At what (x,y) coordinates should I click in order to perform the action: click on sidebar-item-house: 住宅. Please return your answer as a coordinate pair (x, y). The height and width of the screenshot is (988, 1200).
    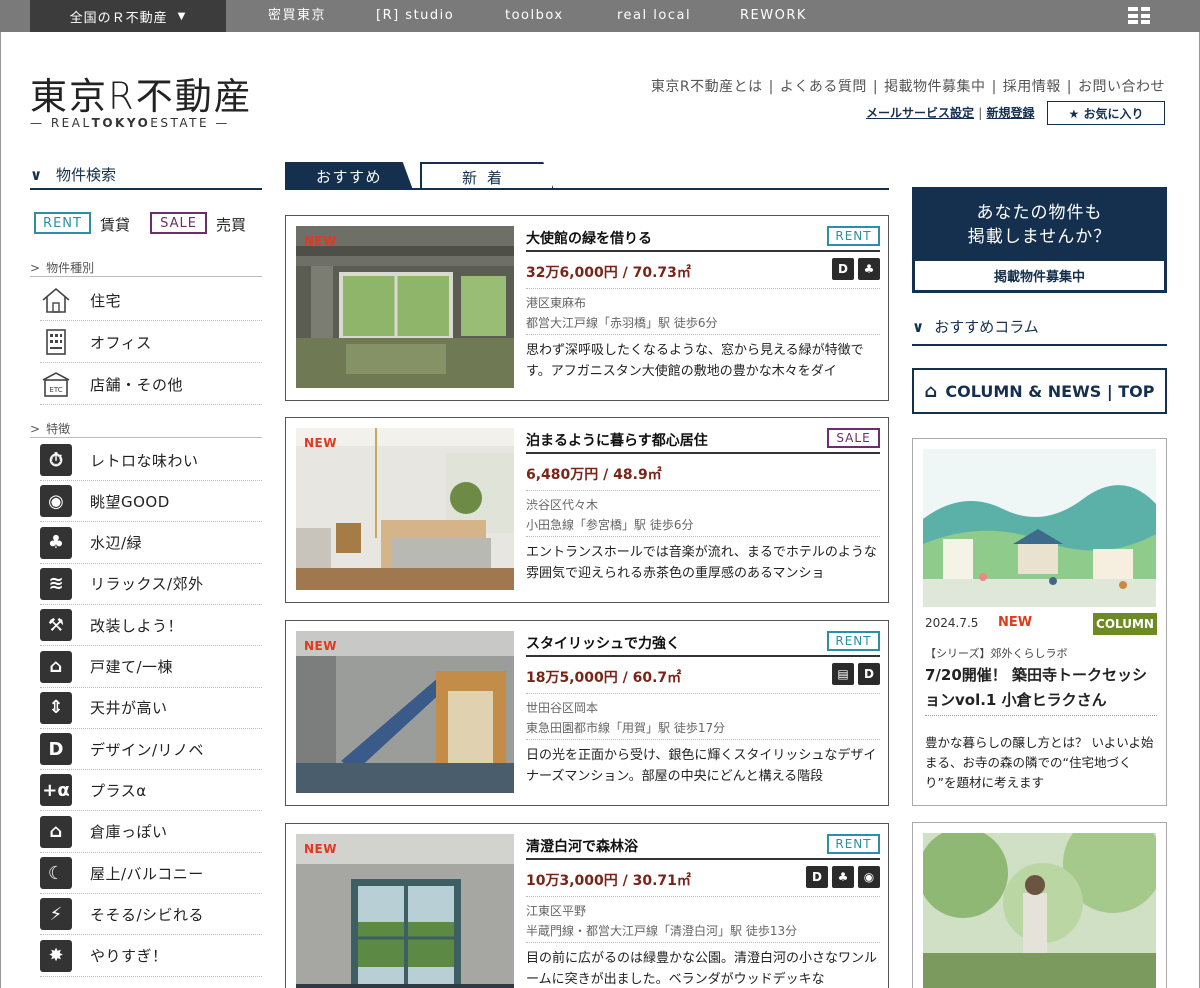
    Looking at the image, I should click on (151, 300).